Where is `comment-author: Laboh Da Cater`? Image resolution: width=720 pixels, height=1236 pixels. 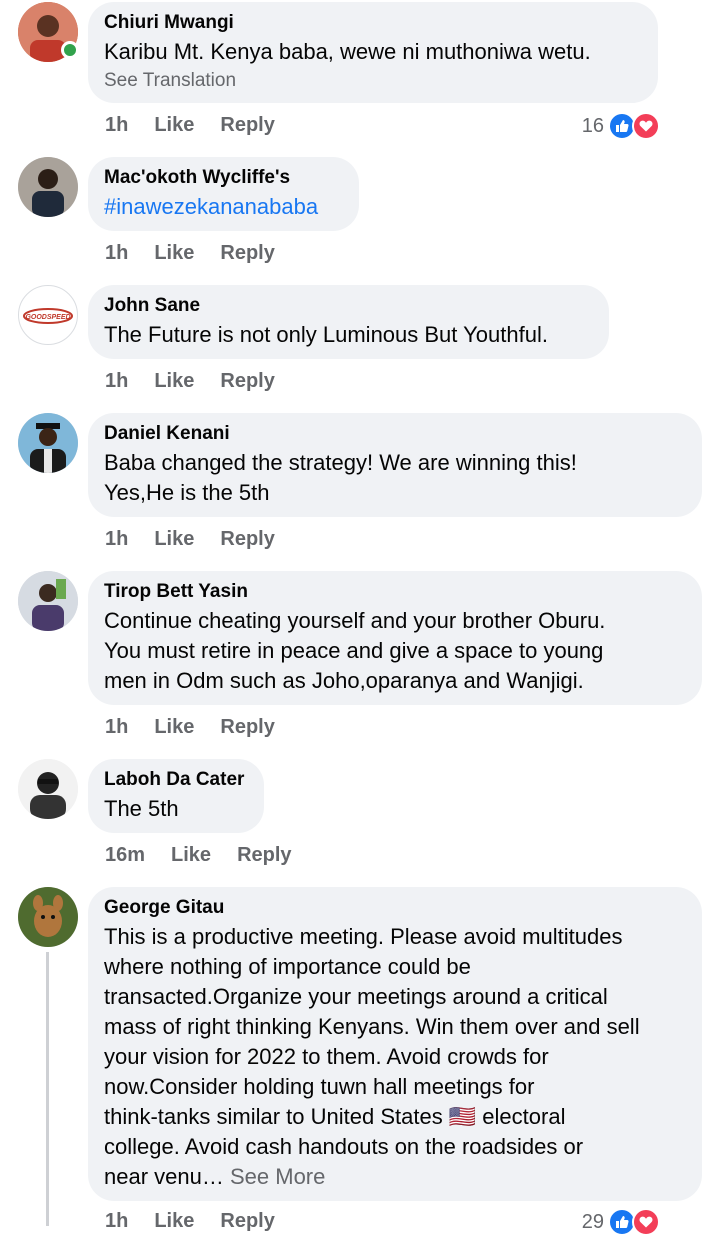
comment-author: Laboh Da Cater is located at coordinates (176, 780).